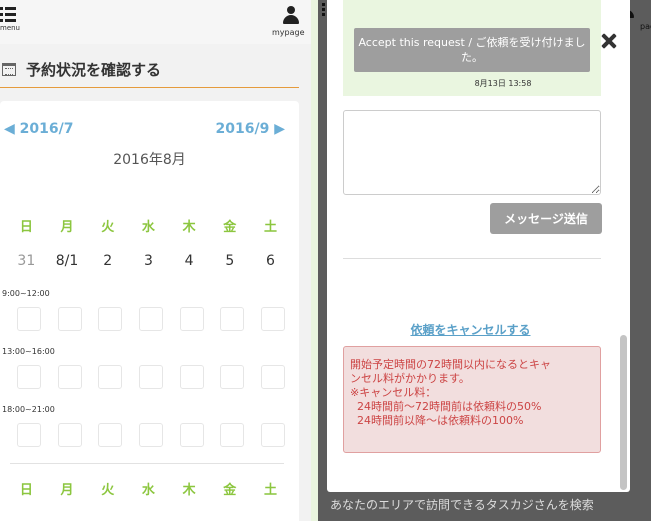  Describe the element at coordinates (645, 26) in the screenshot. I see `mypage-label: page` at that location.